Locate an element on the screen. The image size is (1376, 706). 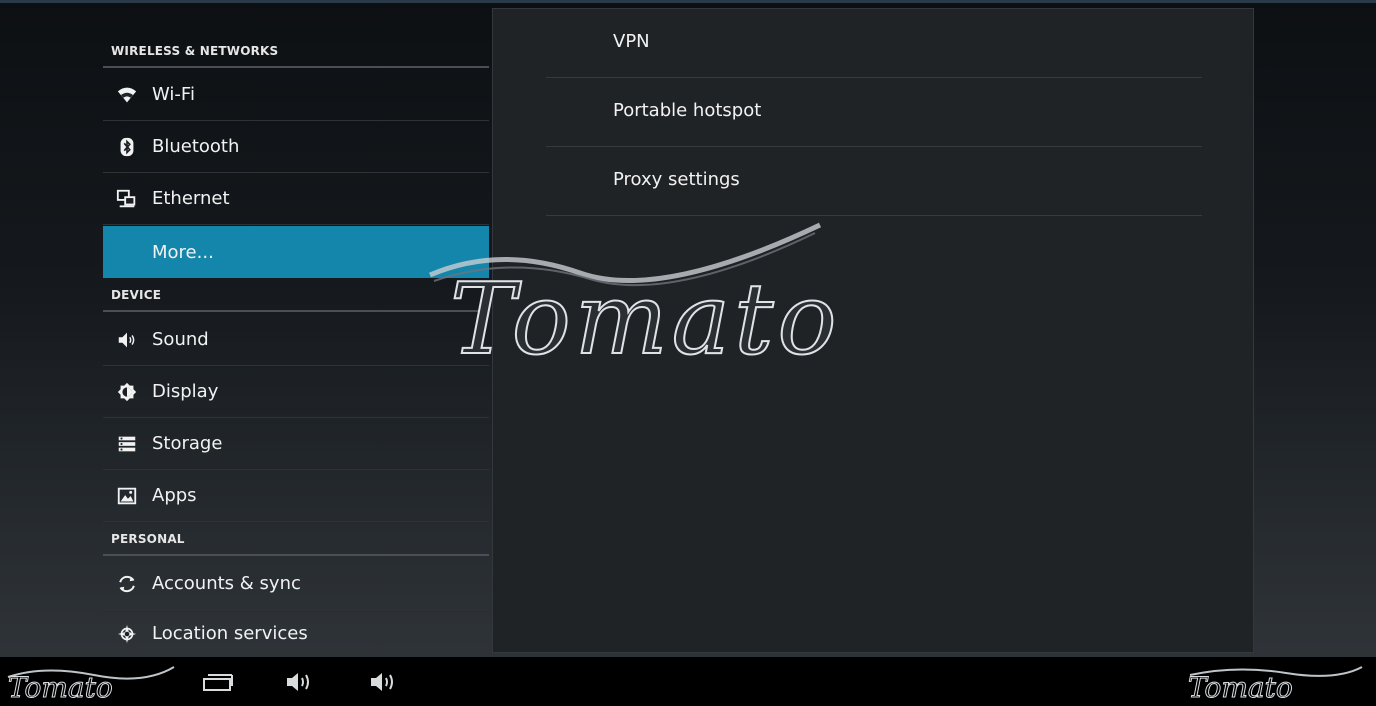
sound-icon is located at coordinates (127, 340).